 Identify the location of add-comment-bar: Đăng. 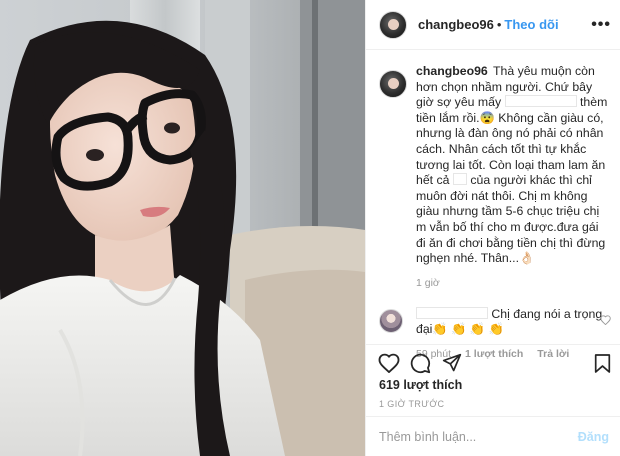
(493, 436).